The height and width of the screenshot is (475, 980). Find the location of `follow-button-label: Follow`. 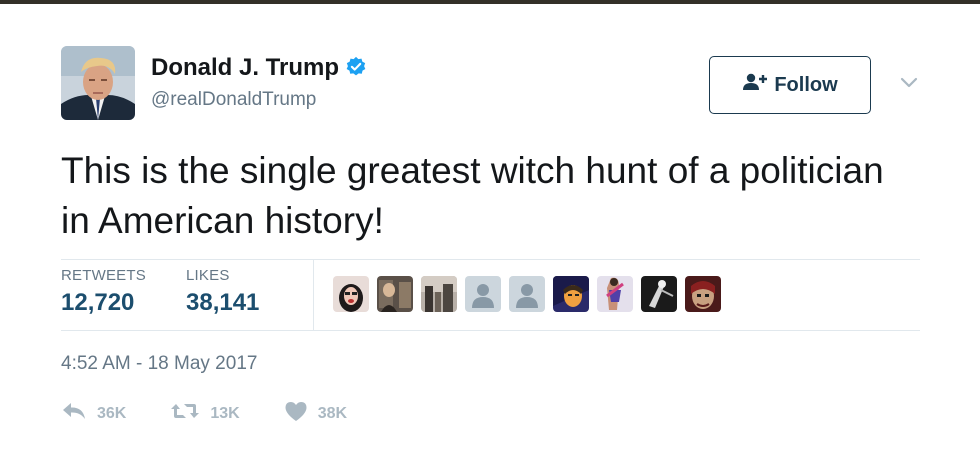

follow-button-label: Follow is located at coordinates (806, 84).